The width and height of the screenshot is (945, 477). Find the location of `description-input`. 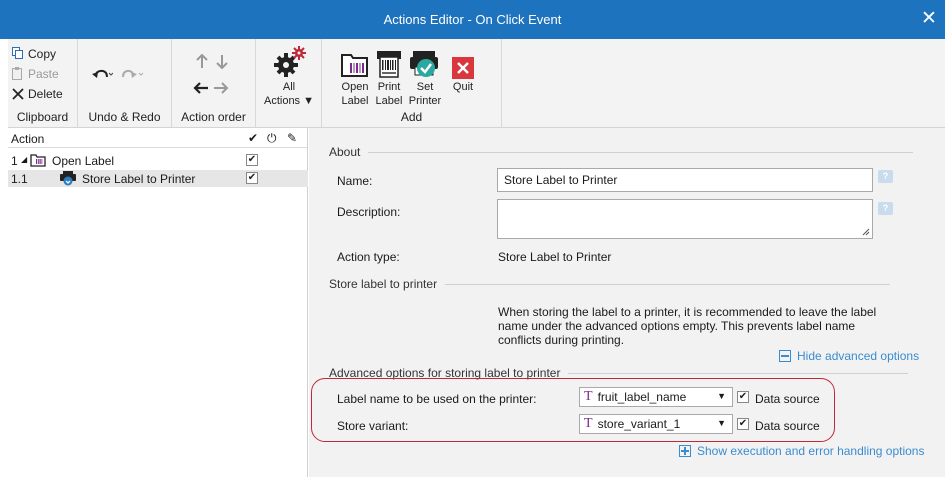

description-input is located at coordinates (685, 219).